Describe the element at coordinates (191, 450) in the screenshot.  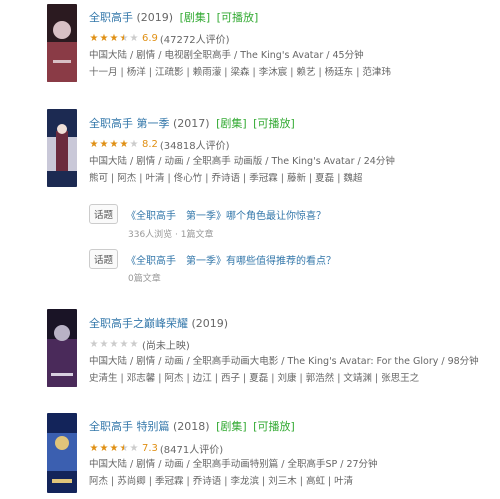
I see `rating-count: (8471人评价)` at that location.